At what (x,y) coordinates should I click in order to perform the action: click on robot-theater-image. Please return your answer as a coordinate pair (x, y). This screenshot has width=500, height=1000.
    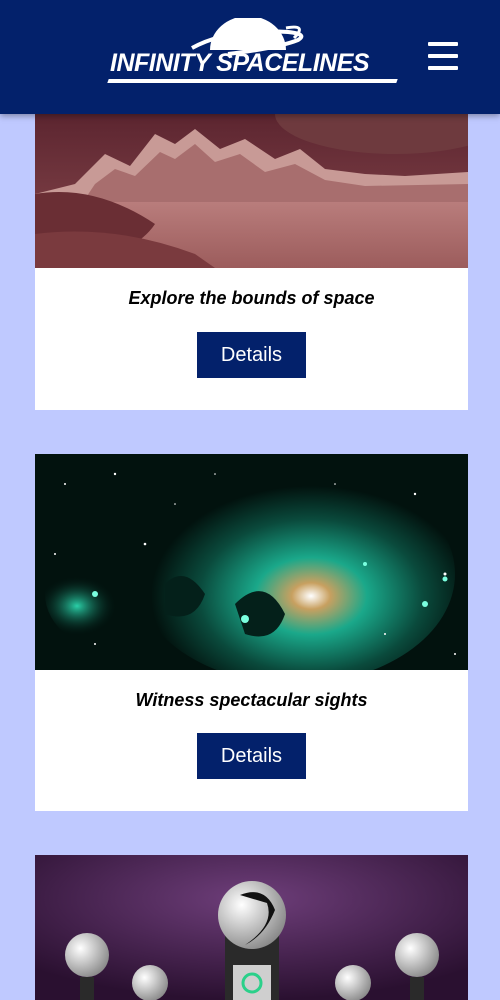
    Looking at the image, I should click on (251, 927).